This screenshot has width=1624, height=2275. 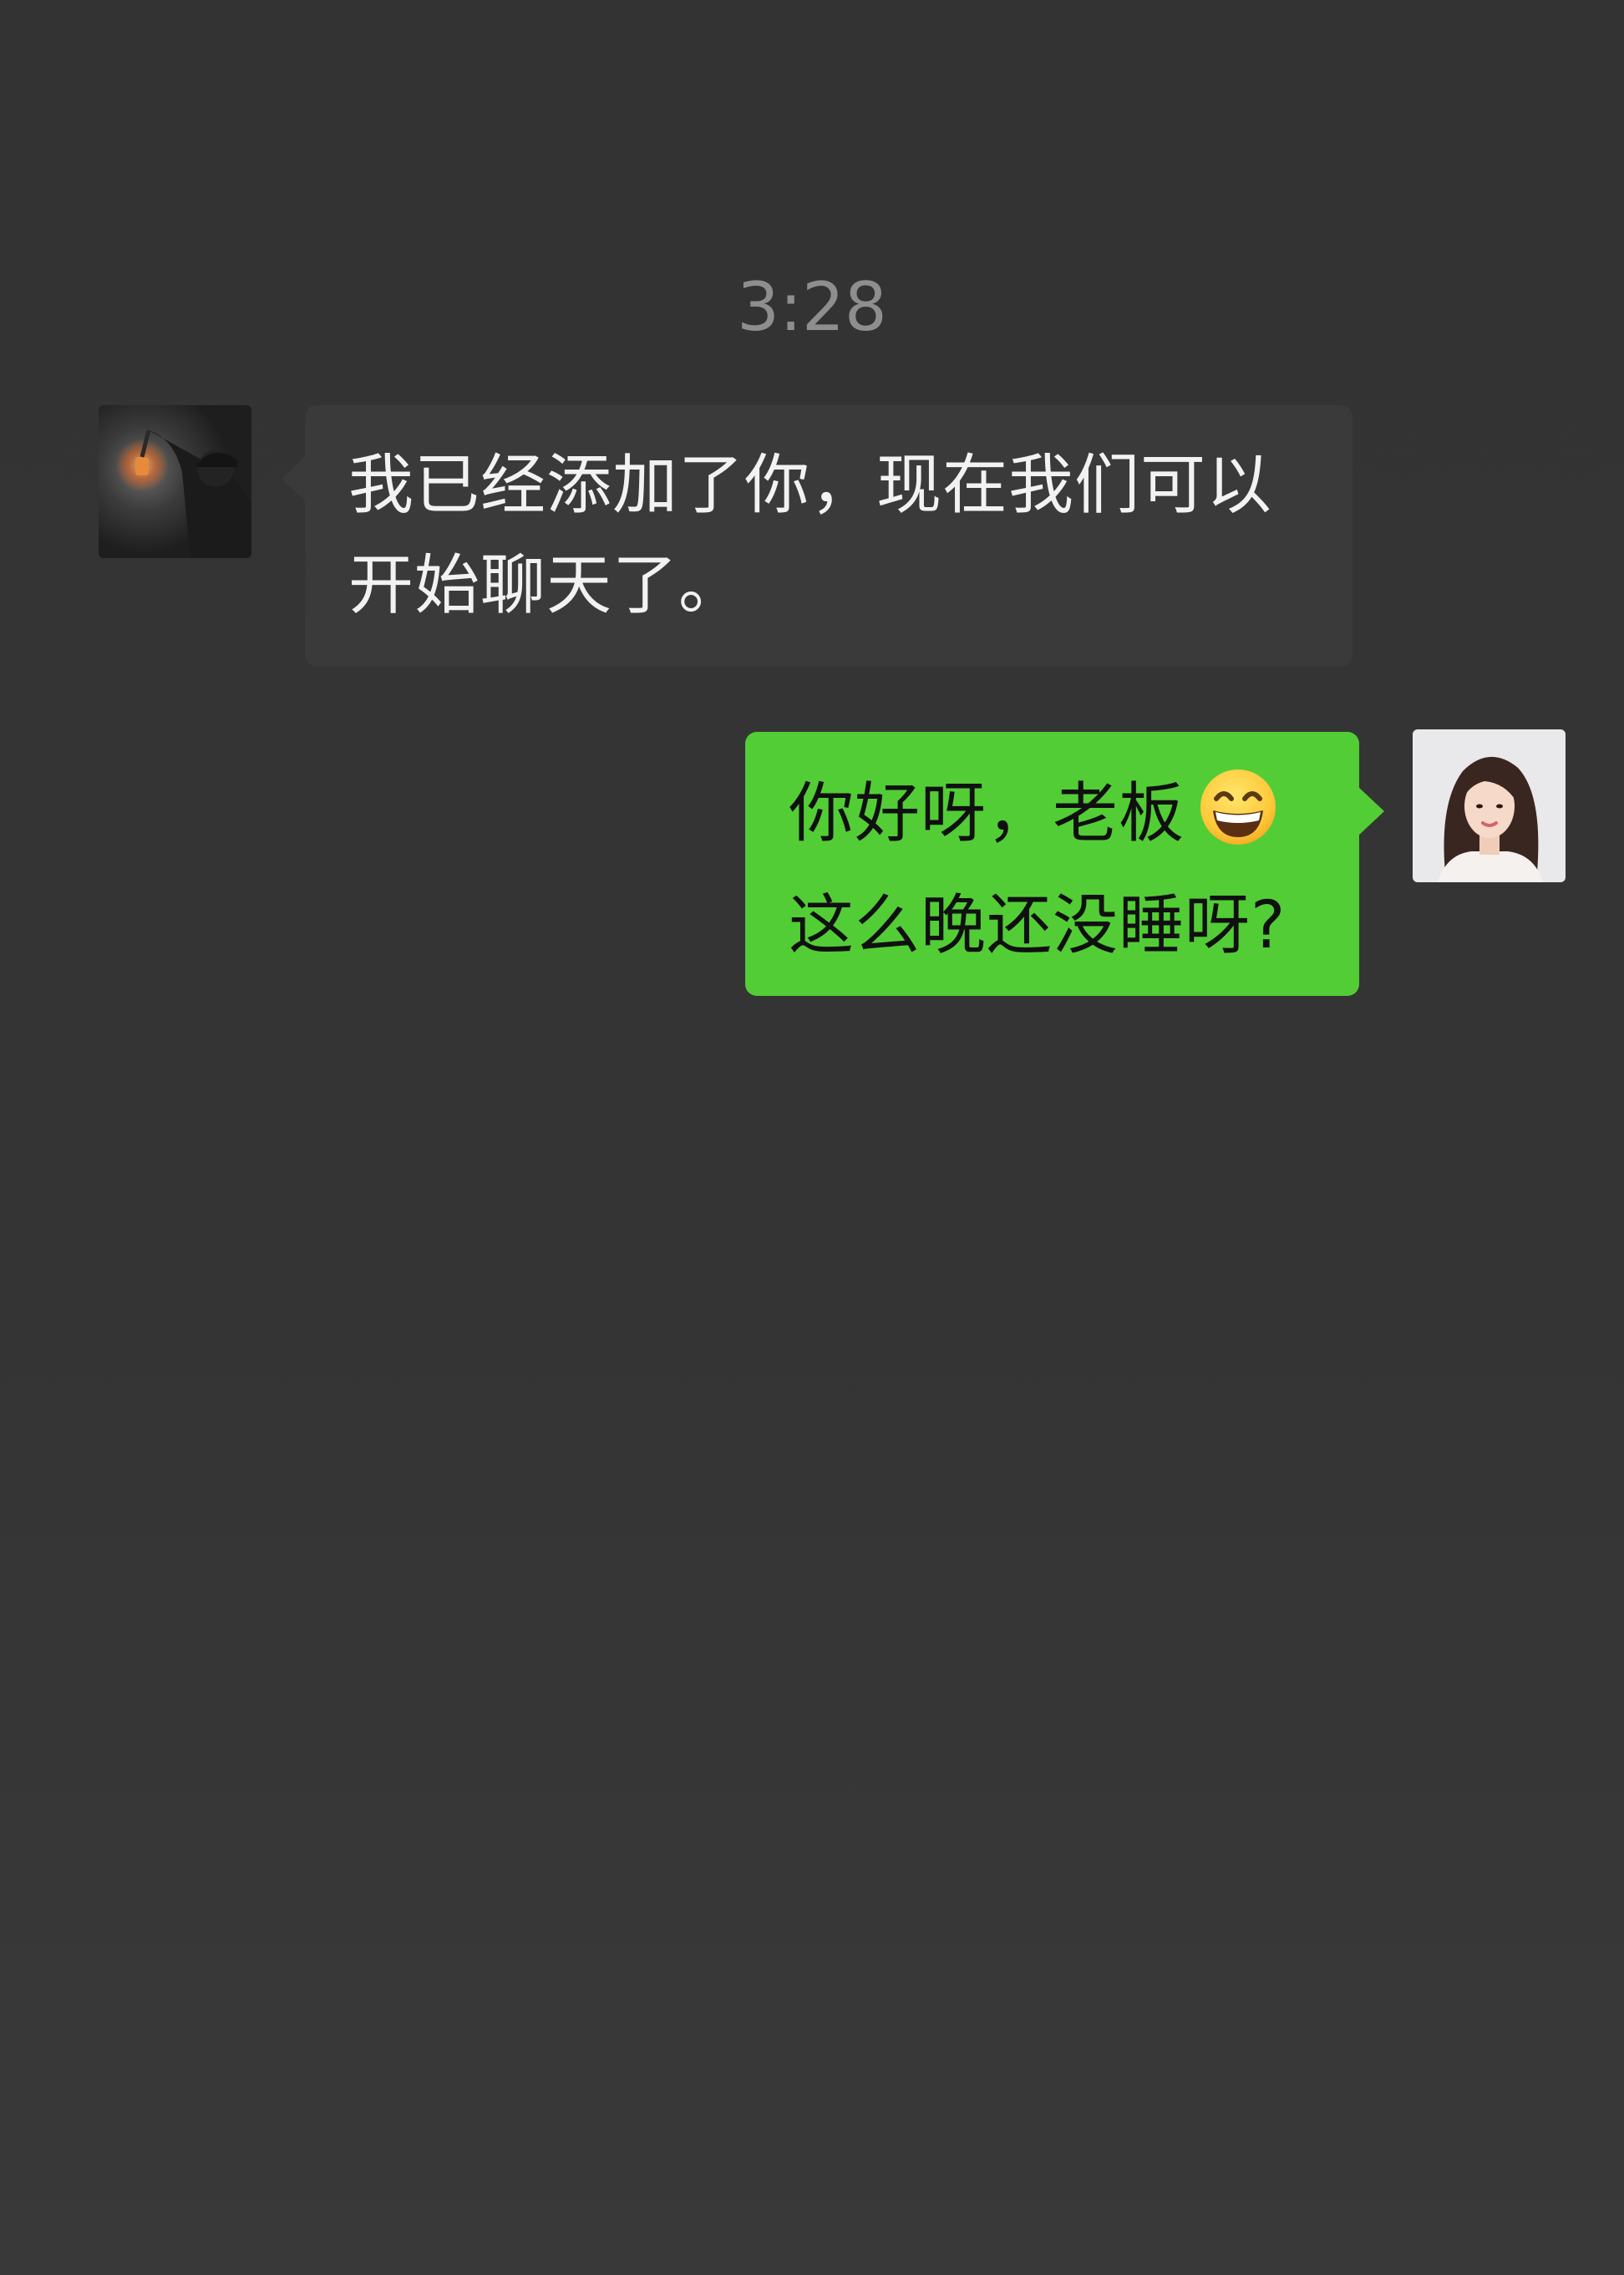 What do you see at coordinates (546, 585) in the screenshot?
I see `message-text-line: 开始聊天了。` at bounding box center [546, 585].